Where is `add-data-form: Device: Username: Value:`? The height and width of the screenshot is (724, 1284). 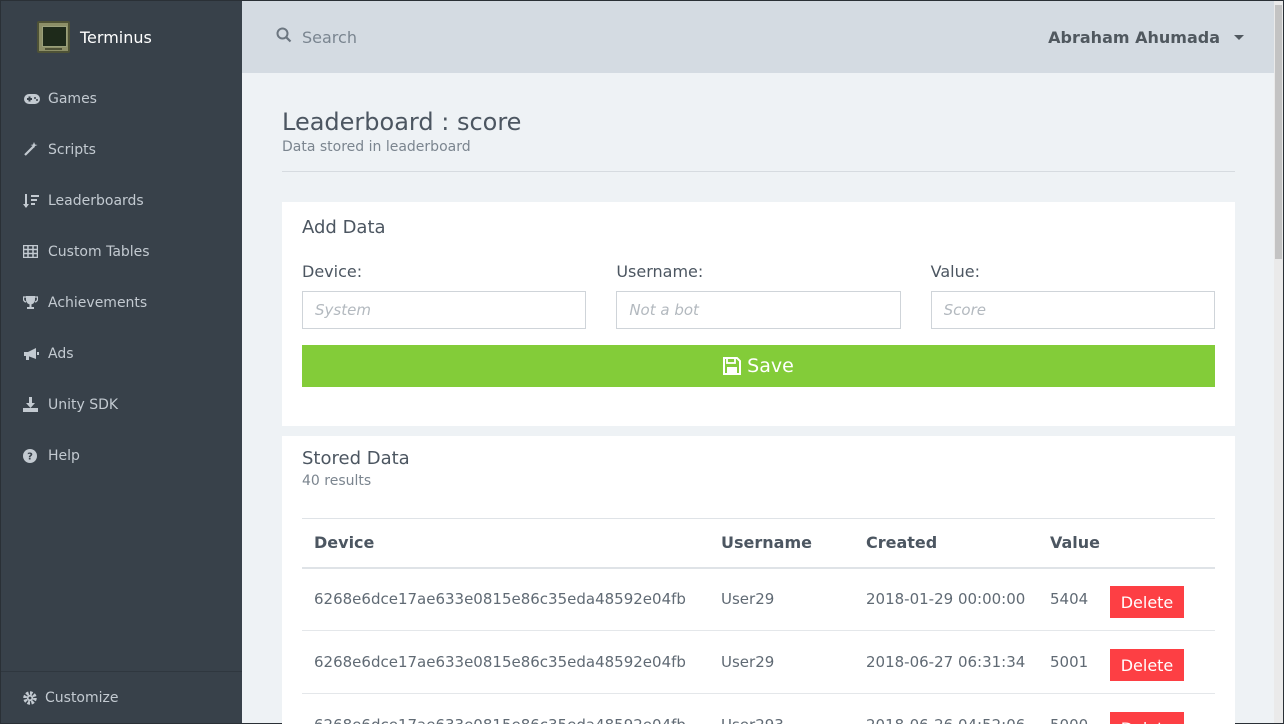 add-data-form: Device: Username: Value: is located at coordinates (758, 295).